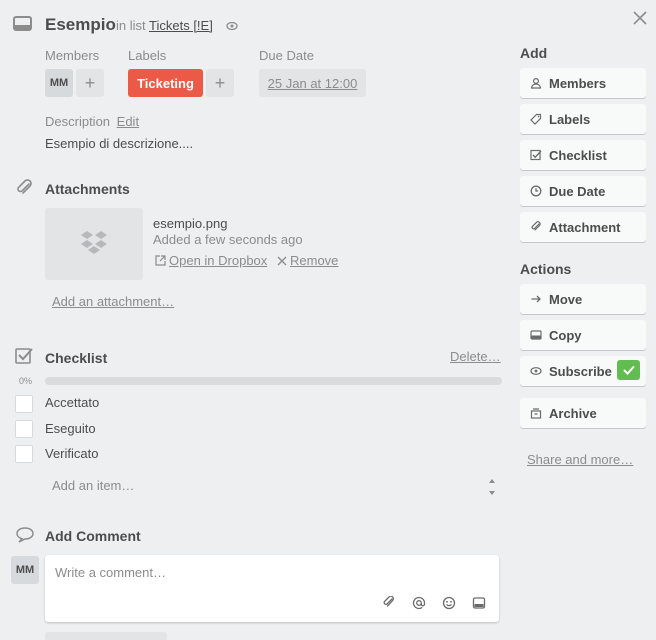 The width and height of the screenshot is (656, 640). Describe the element at coordinates (87, 189) in the screenshot. I see `attachments-title: Attachments` at that location.